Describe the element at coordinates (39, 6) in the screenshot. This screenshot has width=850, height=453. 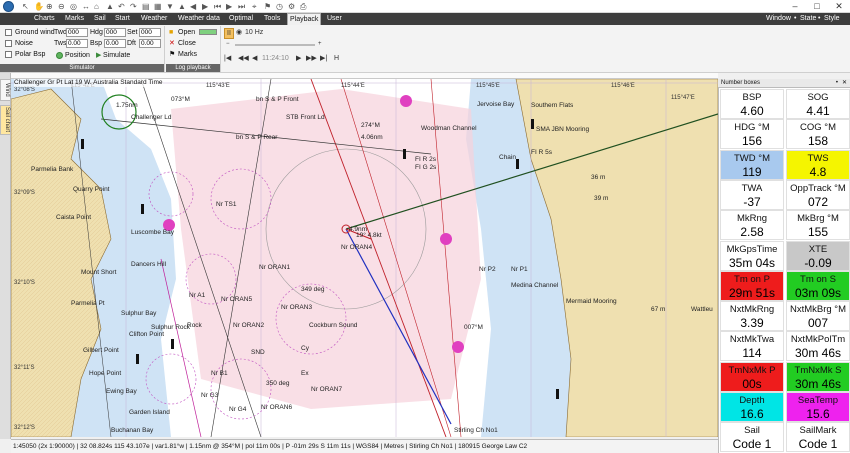
I see `hand-tool-icon: ✋` at that location.